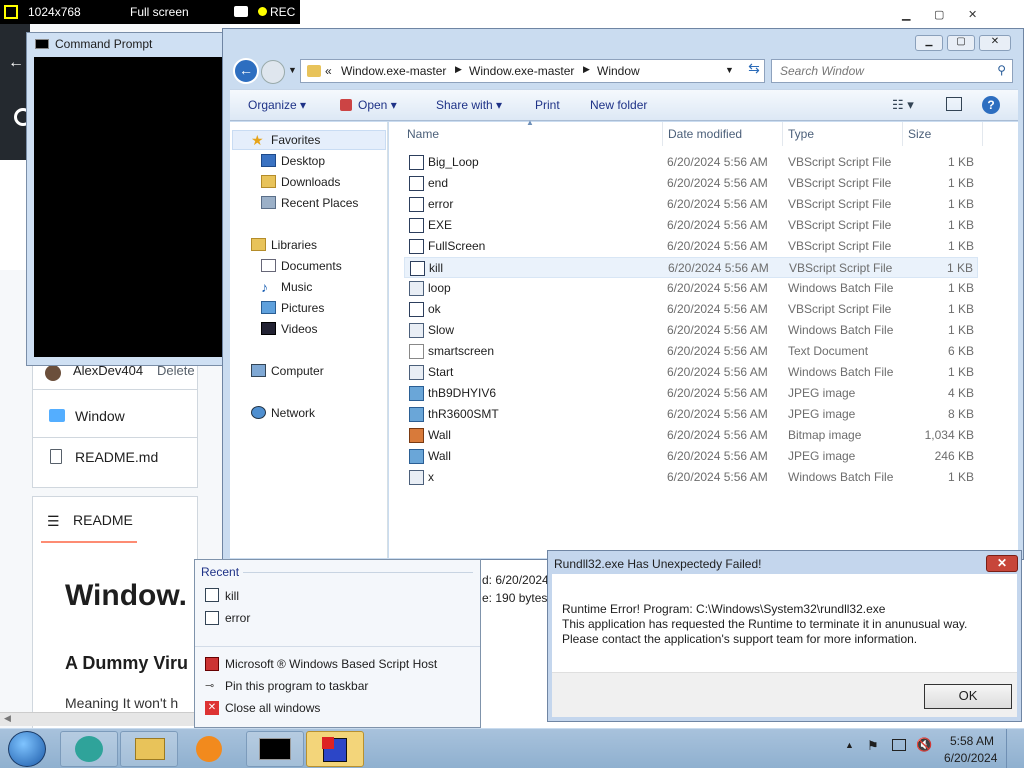  What do you see at coordinates (284, 140) in the screenshot?
I see `nav-favorites: ★ Favorites` at bounding box center [284, 140].